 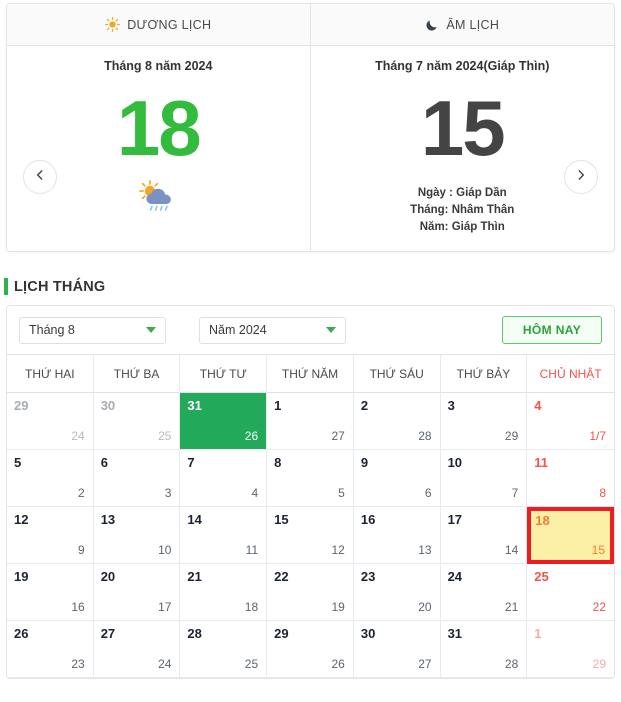 I want to click on weekday-header: THỨ TƯ, so click(x=224, y=374).